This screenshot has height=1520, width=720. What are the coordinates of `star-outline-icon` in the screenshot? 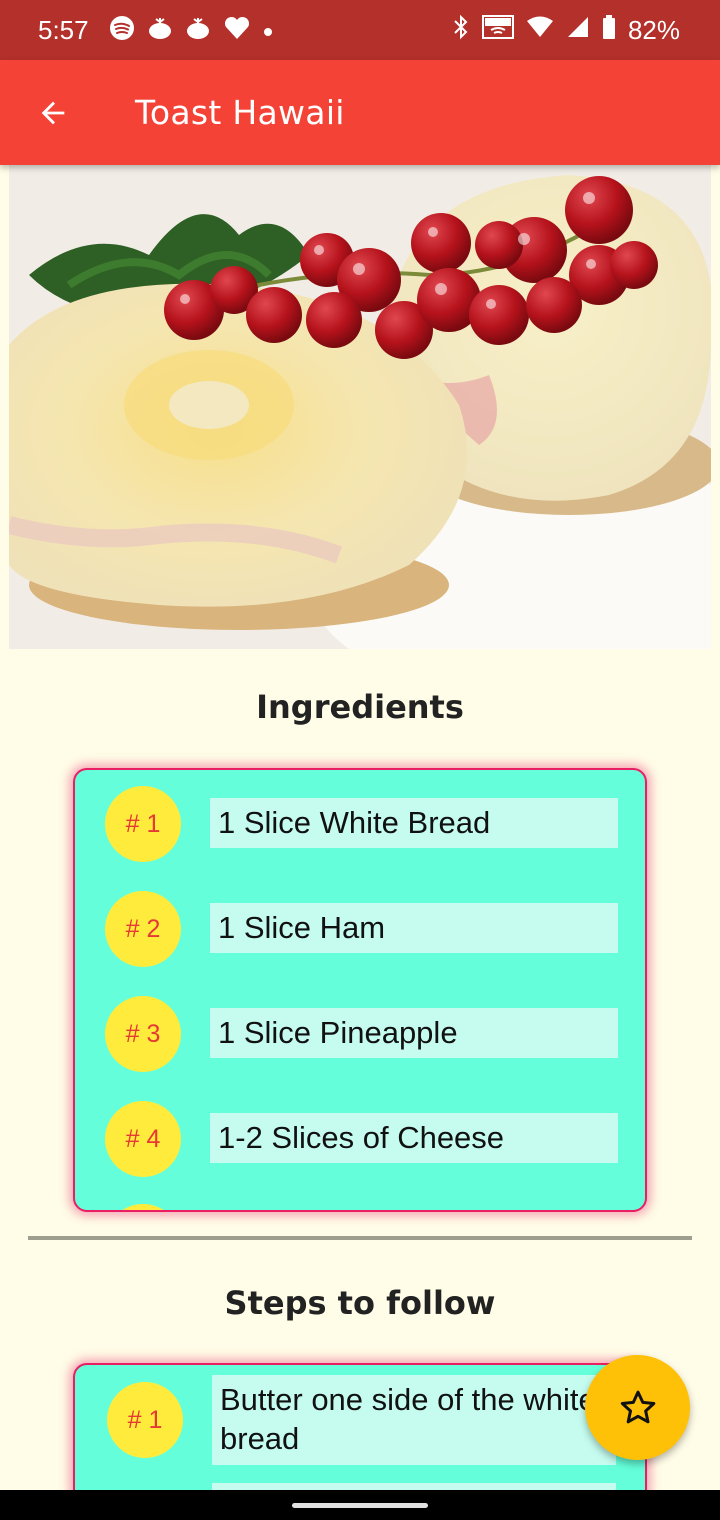 It's located at (637, 1406).